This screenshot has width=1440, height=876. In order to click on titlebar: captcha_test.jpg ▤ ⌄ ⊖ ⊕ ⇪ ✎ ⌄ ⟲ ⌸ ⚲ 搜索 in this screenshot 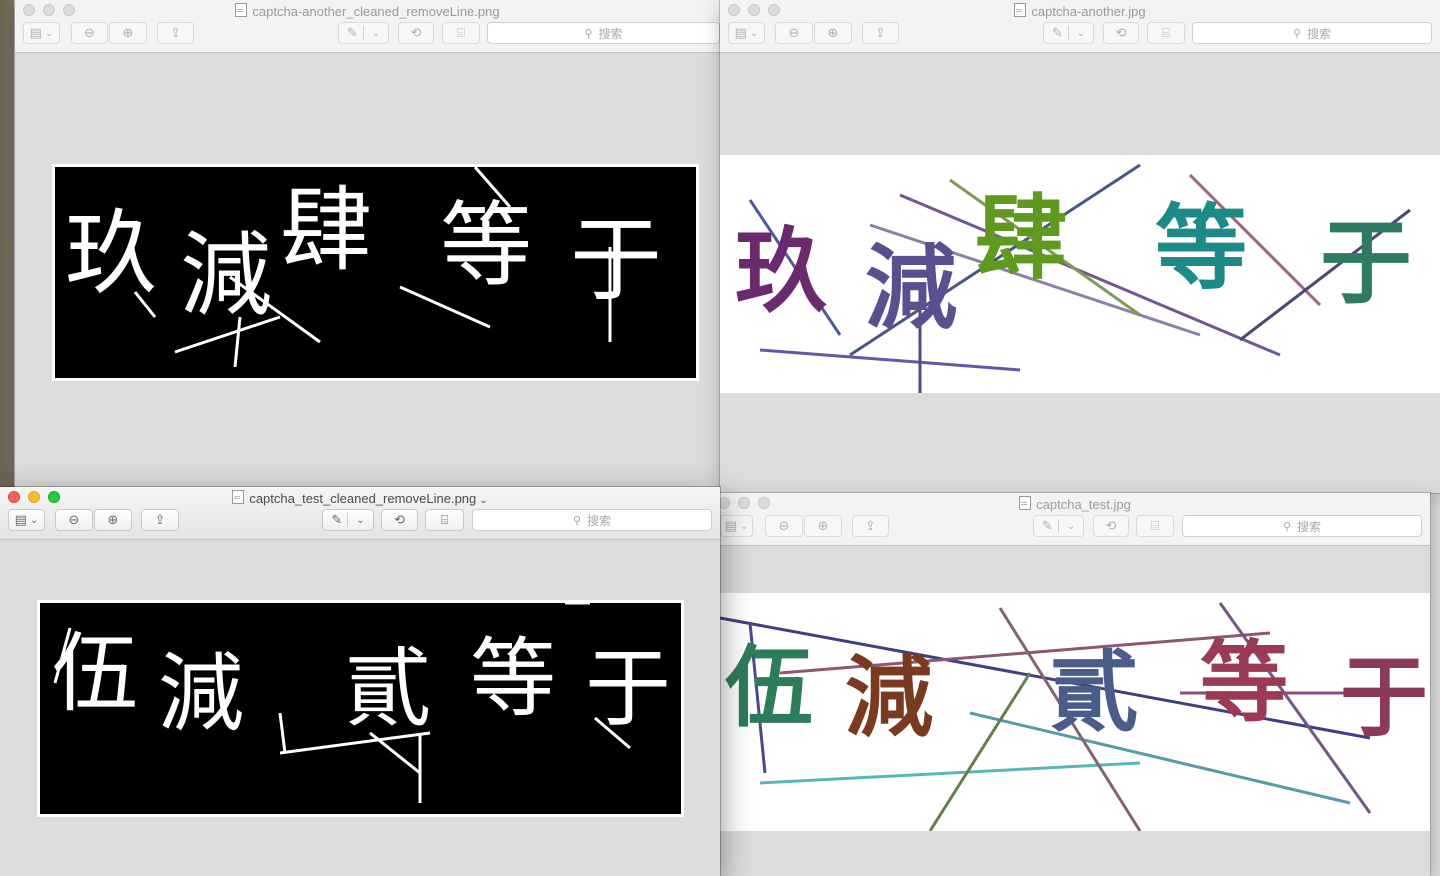, I will do `click(1075, 519)`.